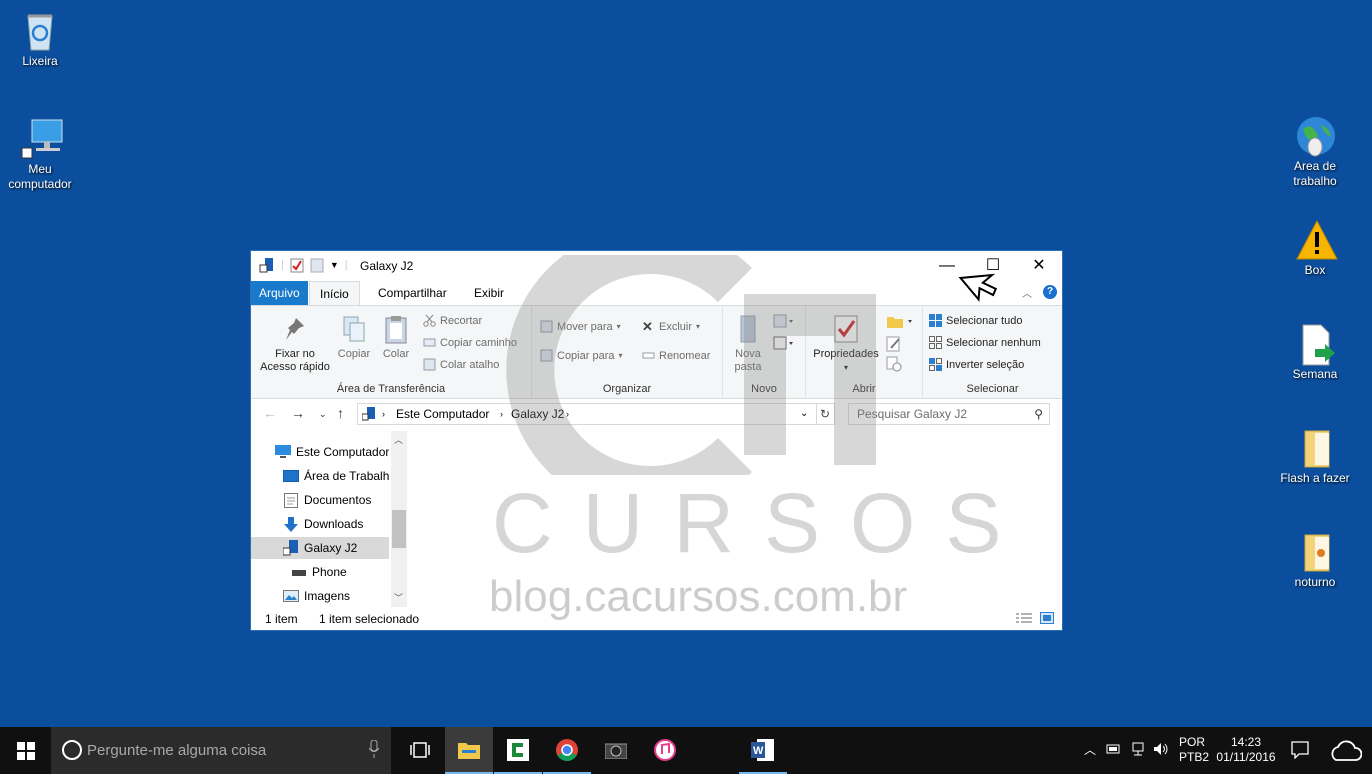  Describe the element at coordinates (1090, 749) in the screenshot. I see `show-hidden-icons-button: ︿` at that location.